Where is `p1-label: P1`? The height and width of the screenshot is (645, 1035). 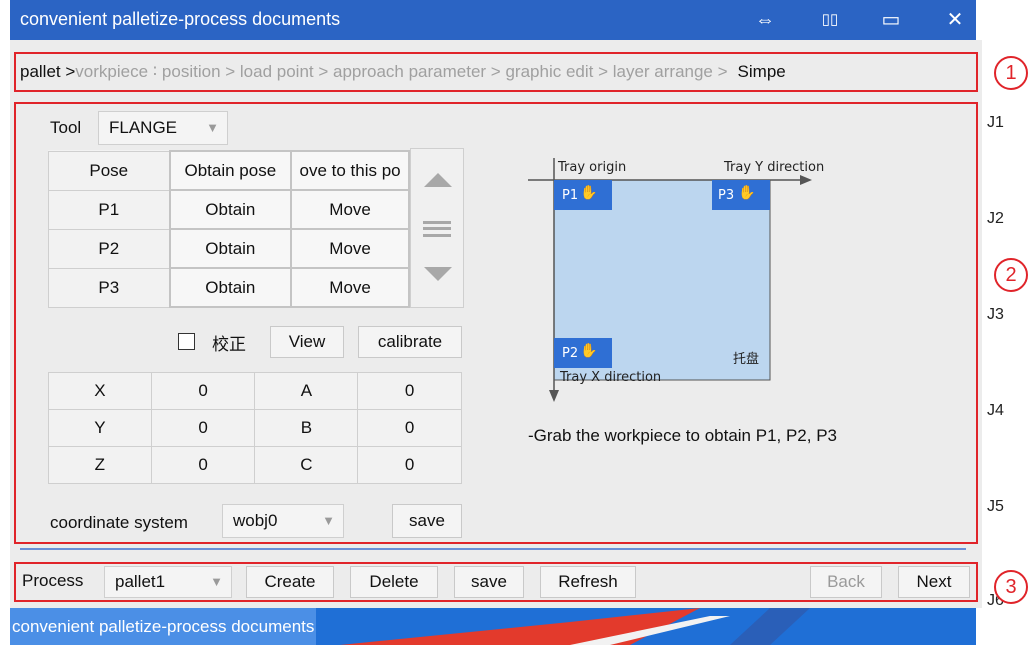
p1-label: P1 is located at coordinates (570, 195).